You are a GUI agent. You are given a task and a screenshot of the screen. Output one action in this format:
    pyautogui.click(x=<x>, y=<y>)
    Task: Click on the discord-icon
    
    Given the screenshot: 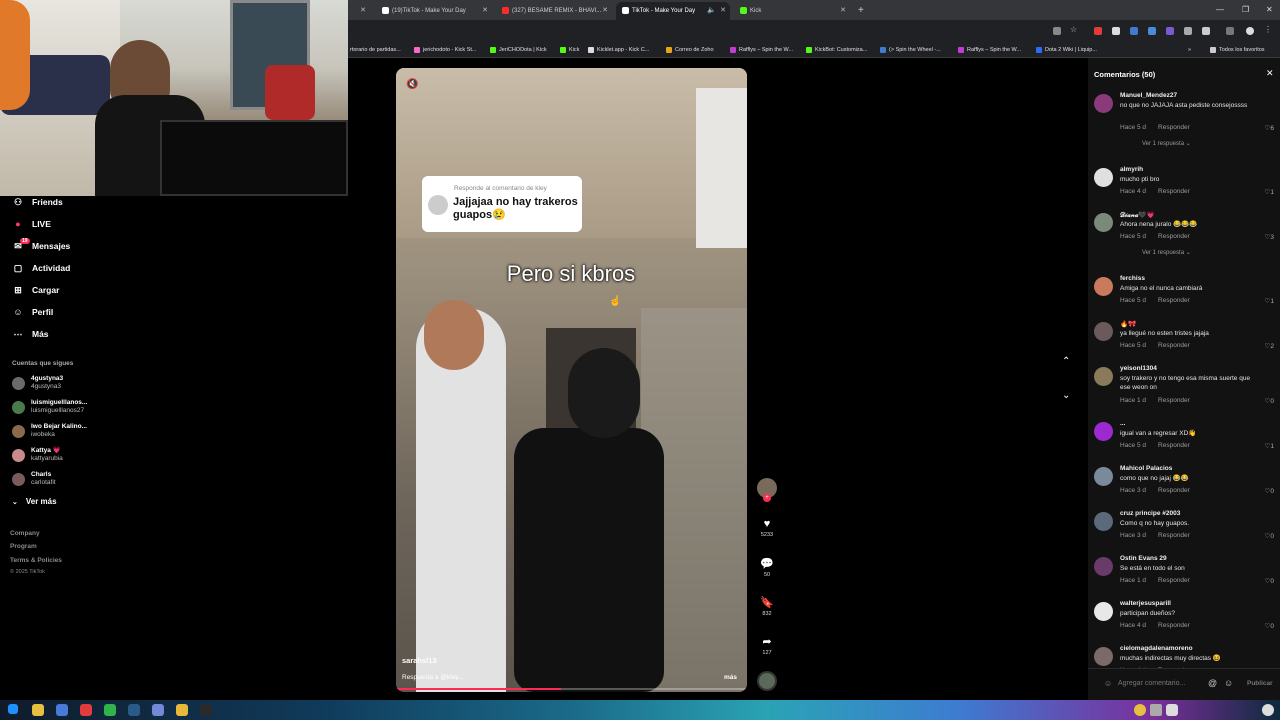 What is the action you would take?
    pyautogui.click(x=158, y=710)
    